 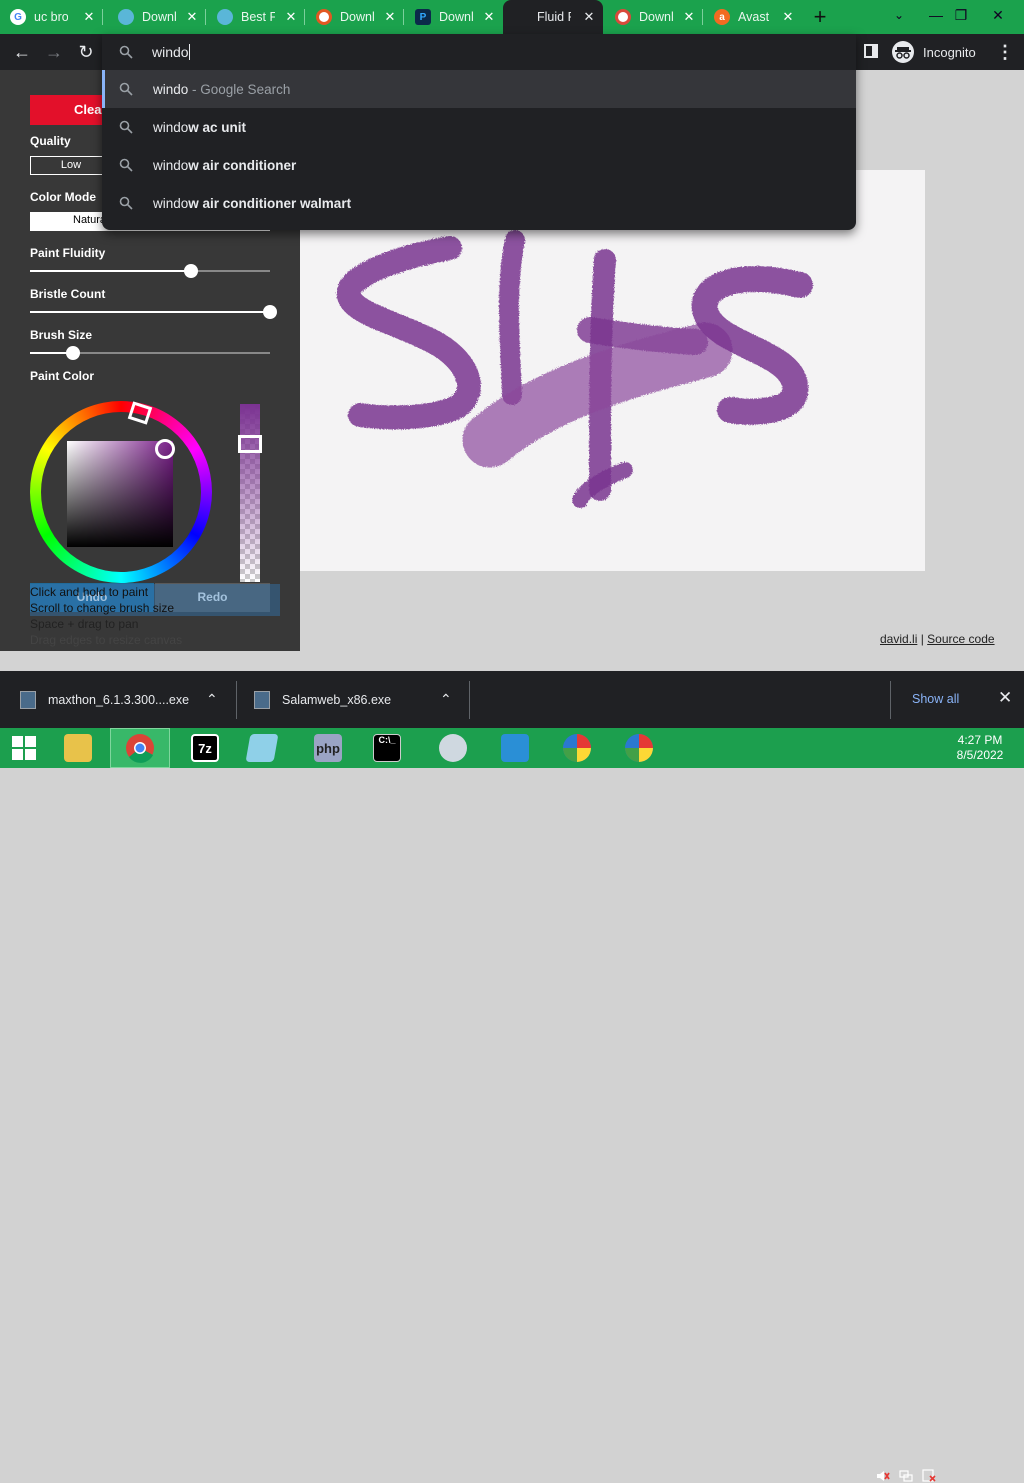 I want to click on clock-time: 4:27 PM, so click(x=980, y=740).